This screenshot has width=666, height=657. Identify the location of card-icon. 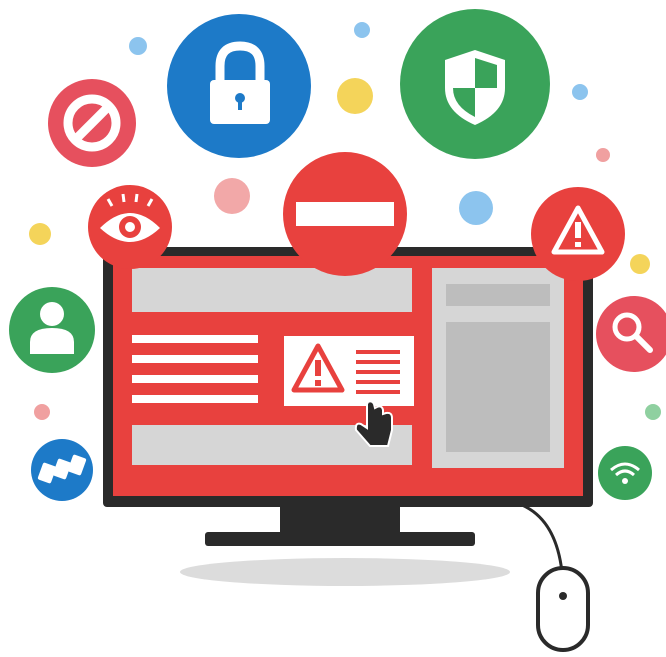
(62, 470).